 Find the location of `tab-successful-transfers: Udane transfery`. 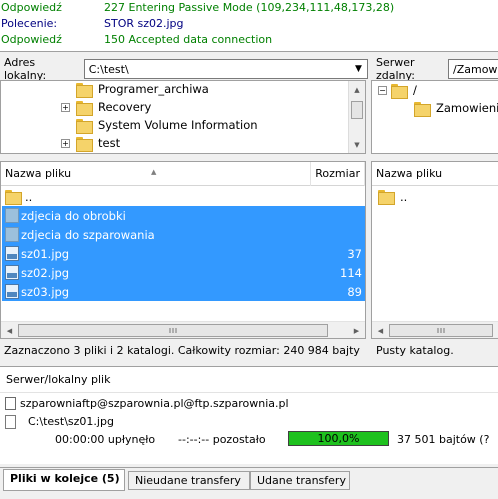

tab-successful-transfers: Udane transfery is located at coordinates (300, 480).